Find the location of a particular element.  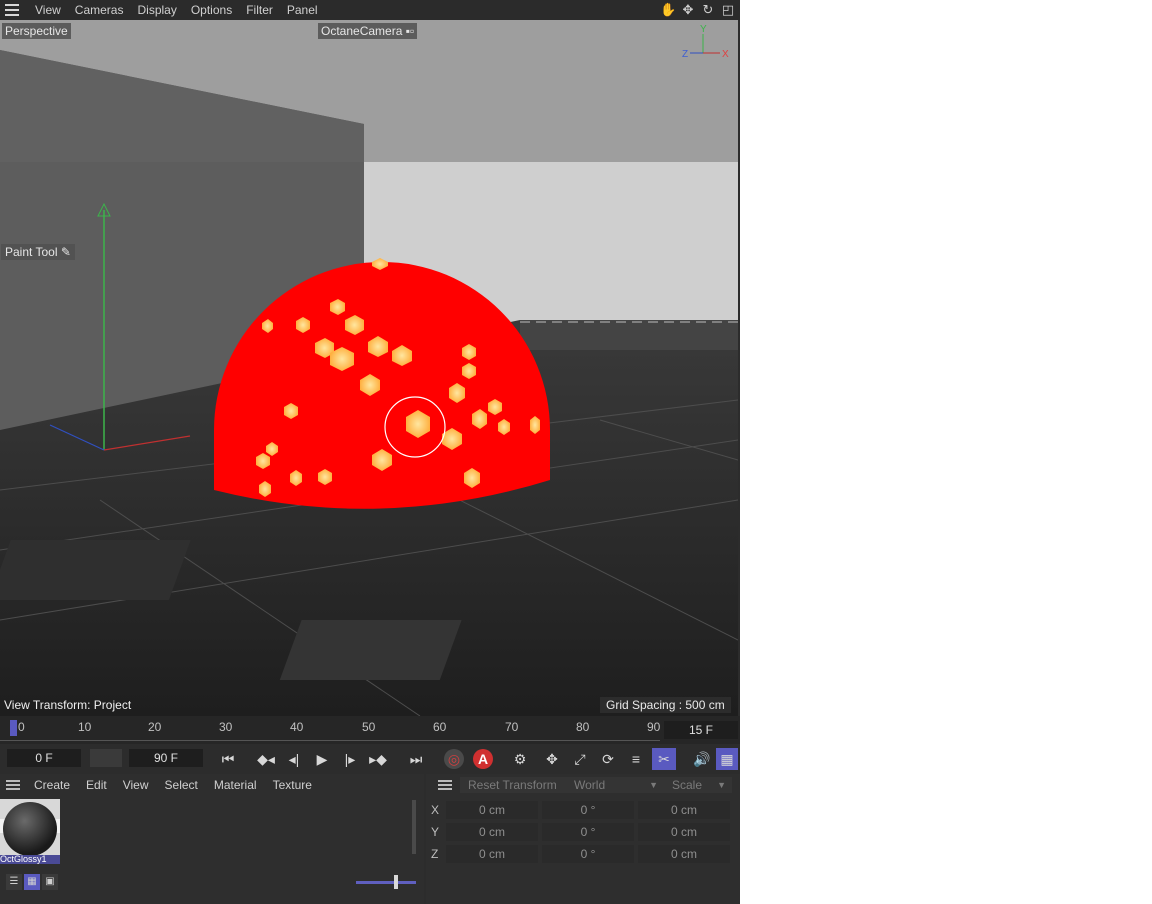

ruler-tick-70: 70 is located at coordinates (512, 727).